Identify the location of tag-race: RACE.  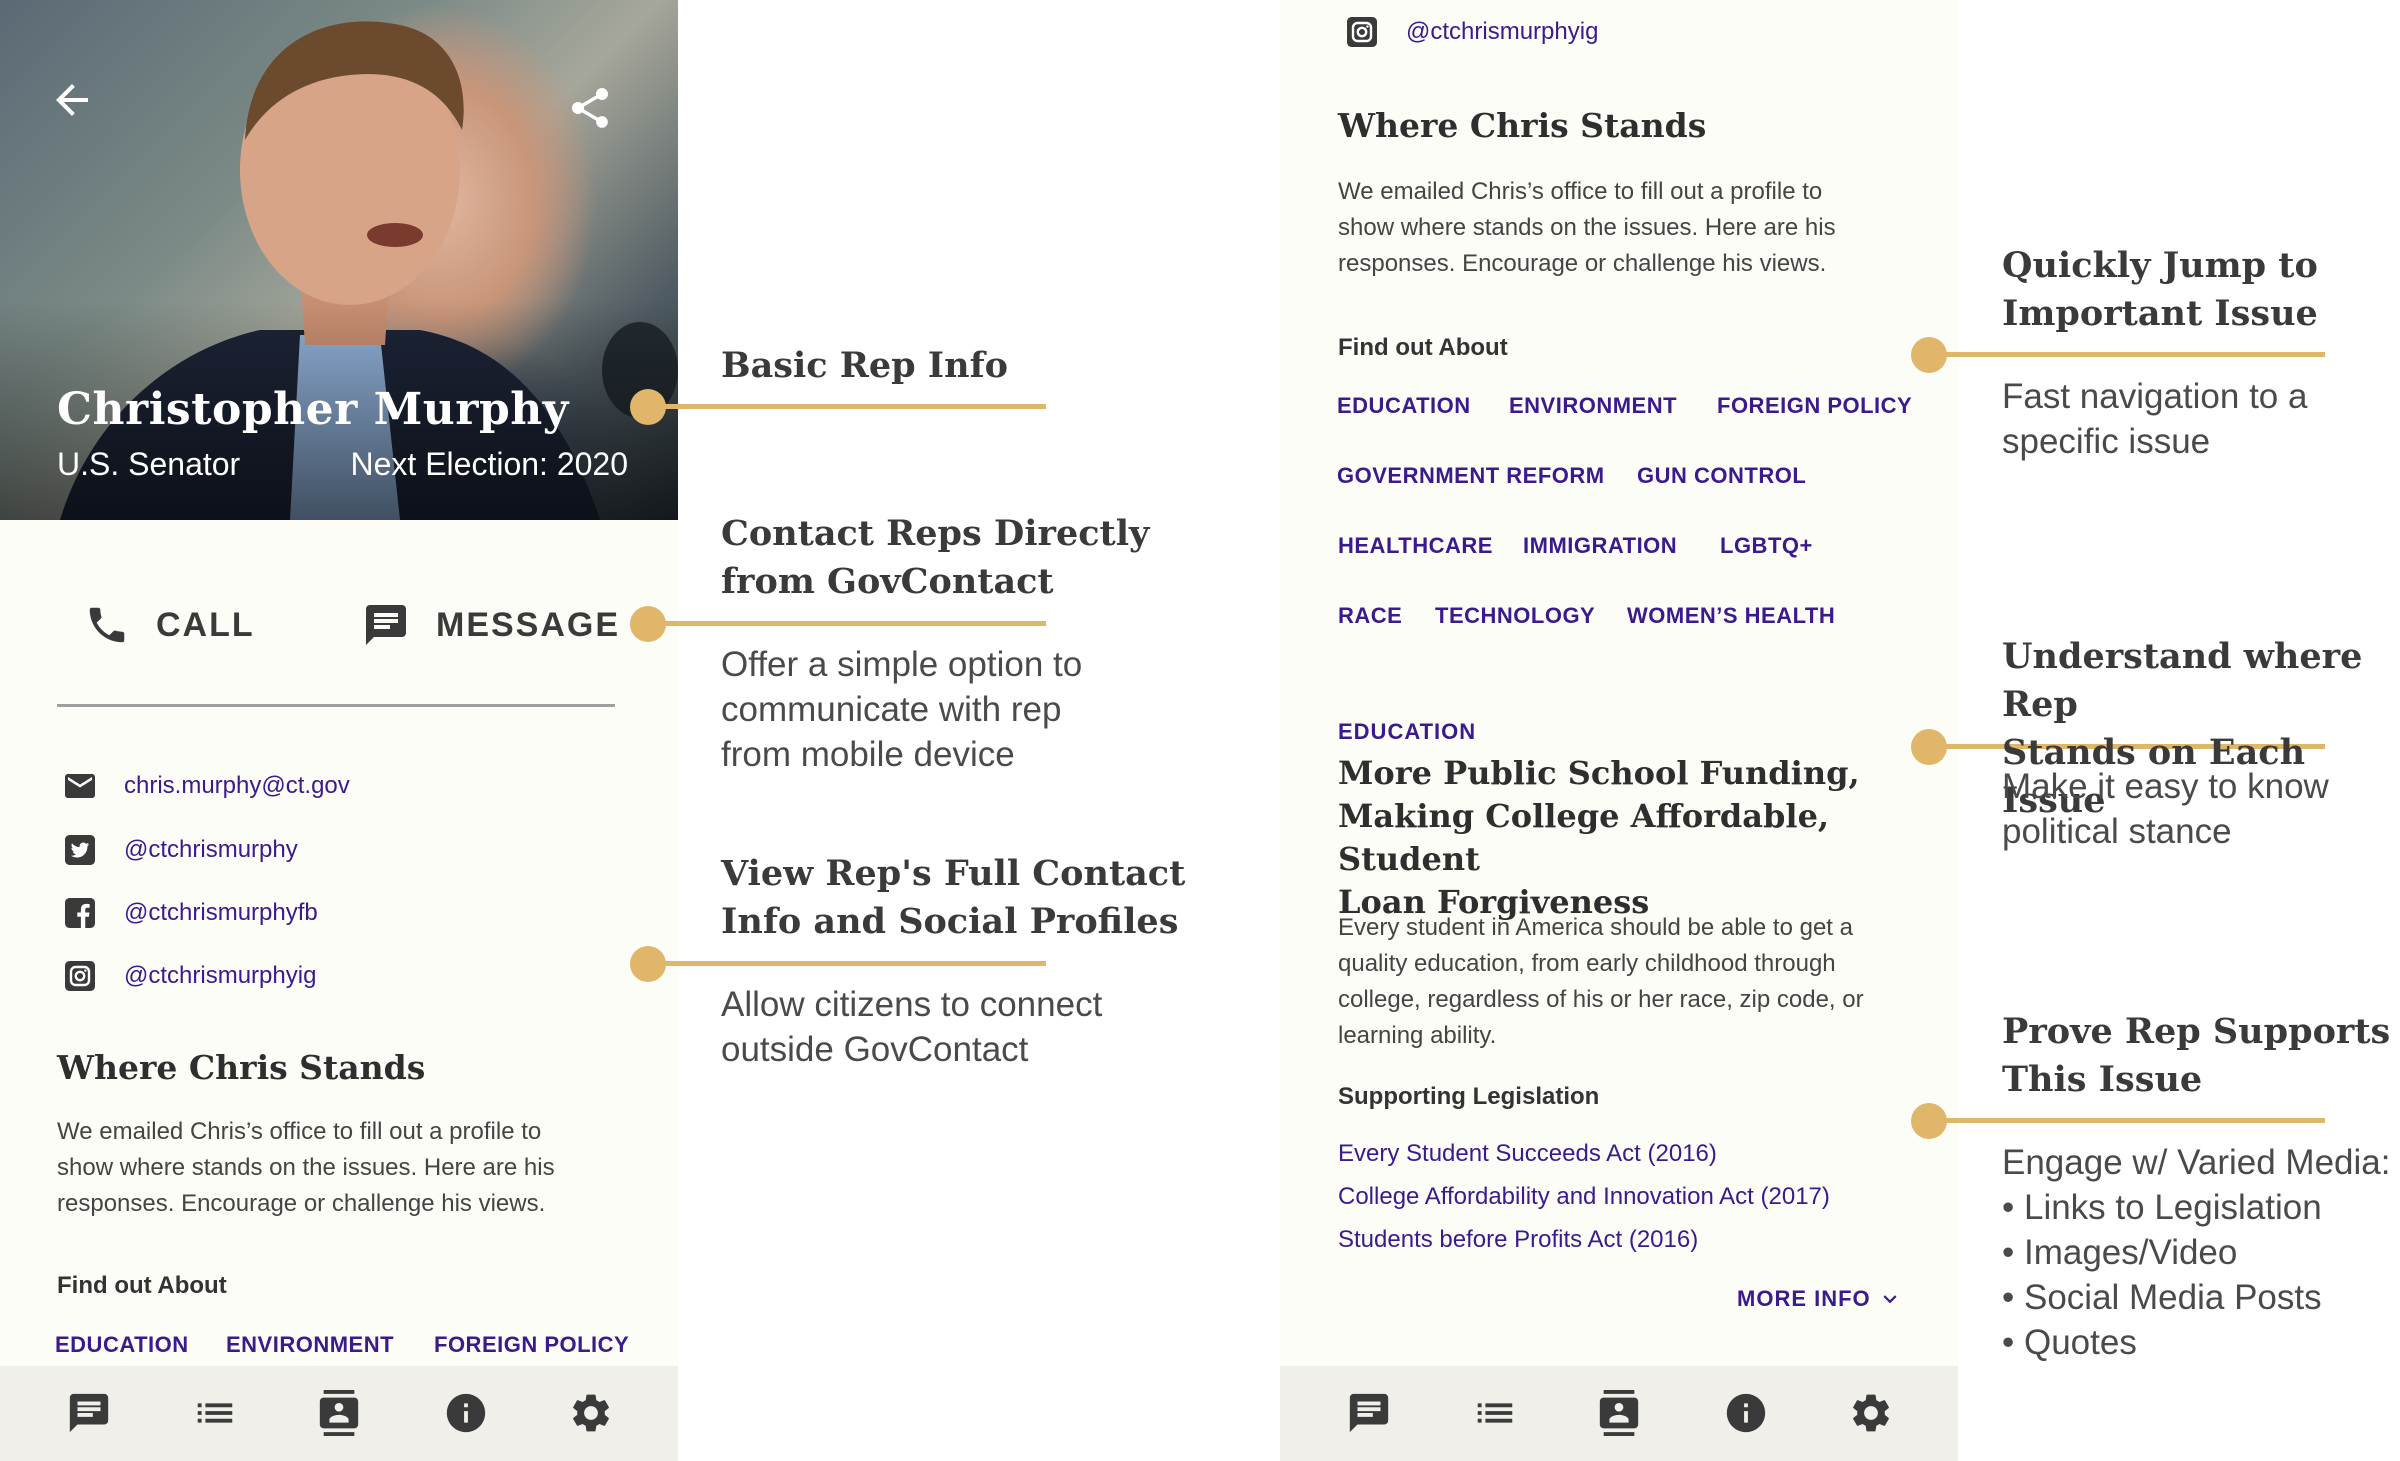
(1370, 616).